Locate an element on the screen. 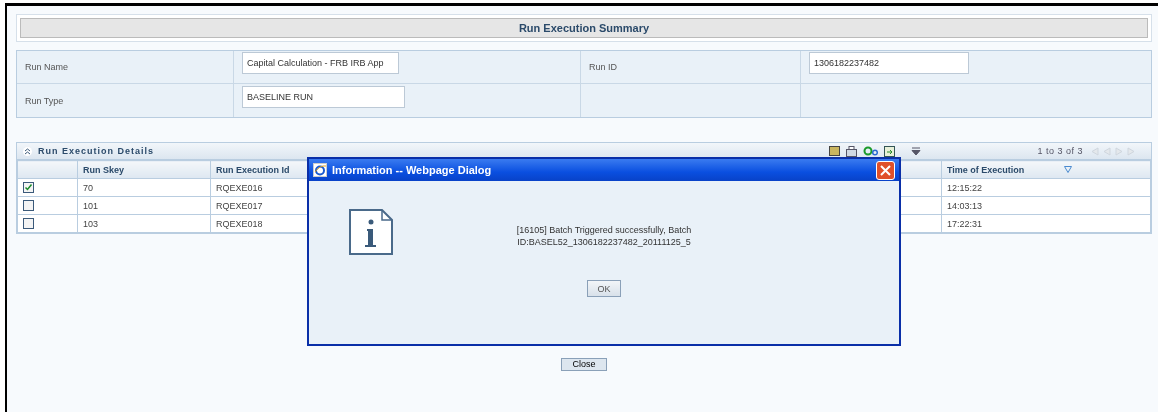 This screenshot has width=1158, height=412. table-cell: 70 is located at coordinates (144, 187).